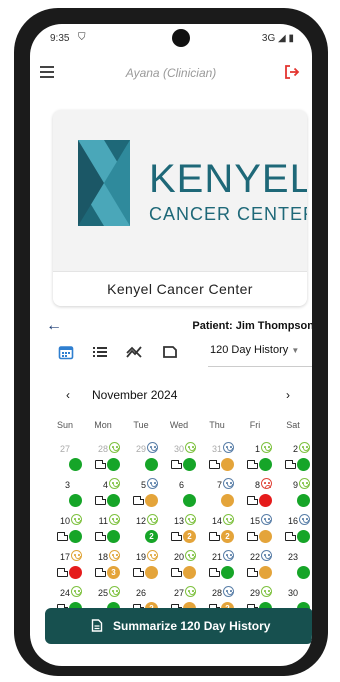 The image size is (340, 682). What do you see at coordinates (54, 326) in the screenshot?
I see `back-arrow-icon: ←` at bounding box center [54, 326].